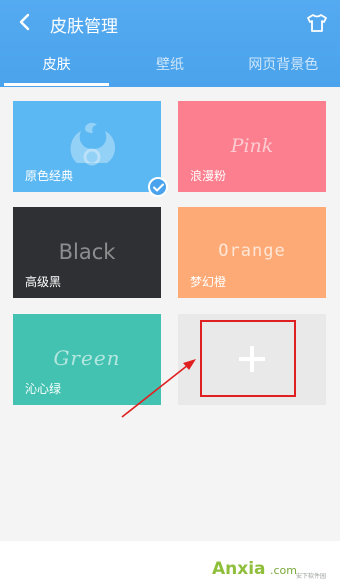 Image resolution: width=340 pixels, height=585 pixels. What do you see at coordinates (93, 144) in the screenshot?
I see `squirrel-logo-icon` at bounding box center [93, 144].